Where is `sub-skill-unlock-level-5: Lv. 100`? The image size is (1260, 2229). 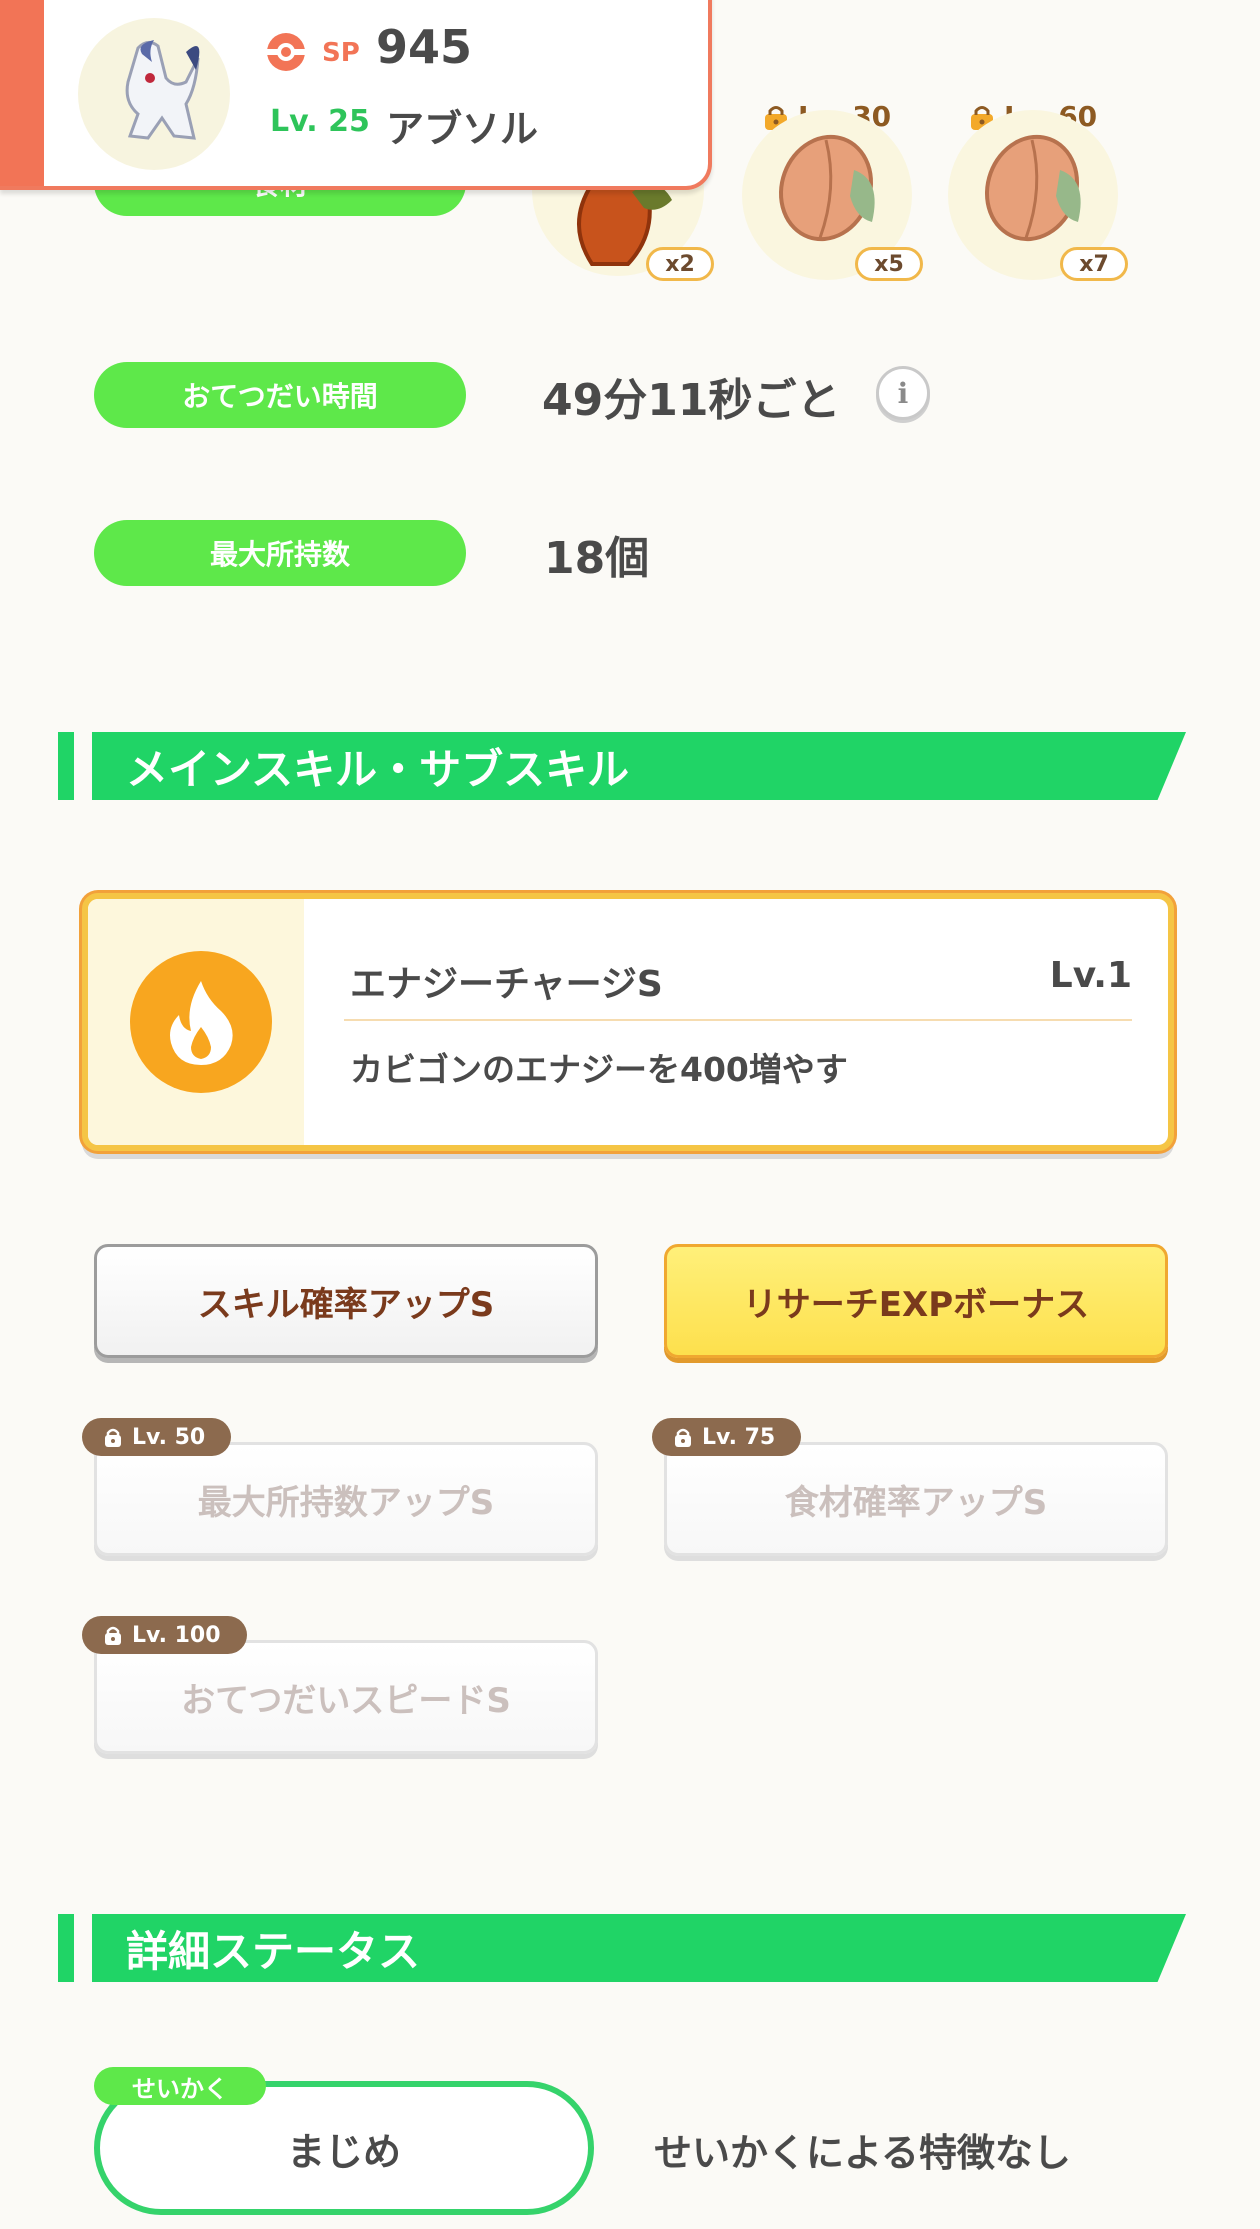
sub-skill-unlock-level-5: Lv. 100 is located at coordinates (176, 1635).